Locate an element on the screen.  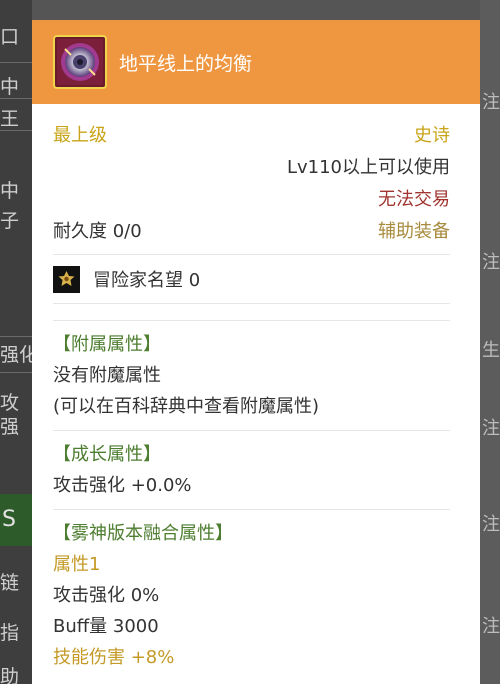
background-text: 强 is located at coordinates (10, 427).